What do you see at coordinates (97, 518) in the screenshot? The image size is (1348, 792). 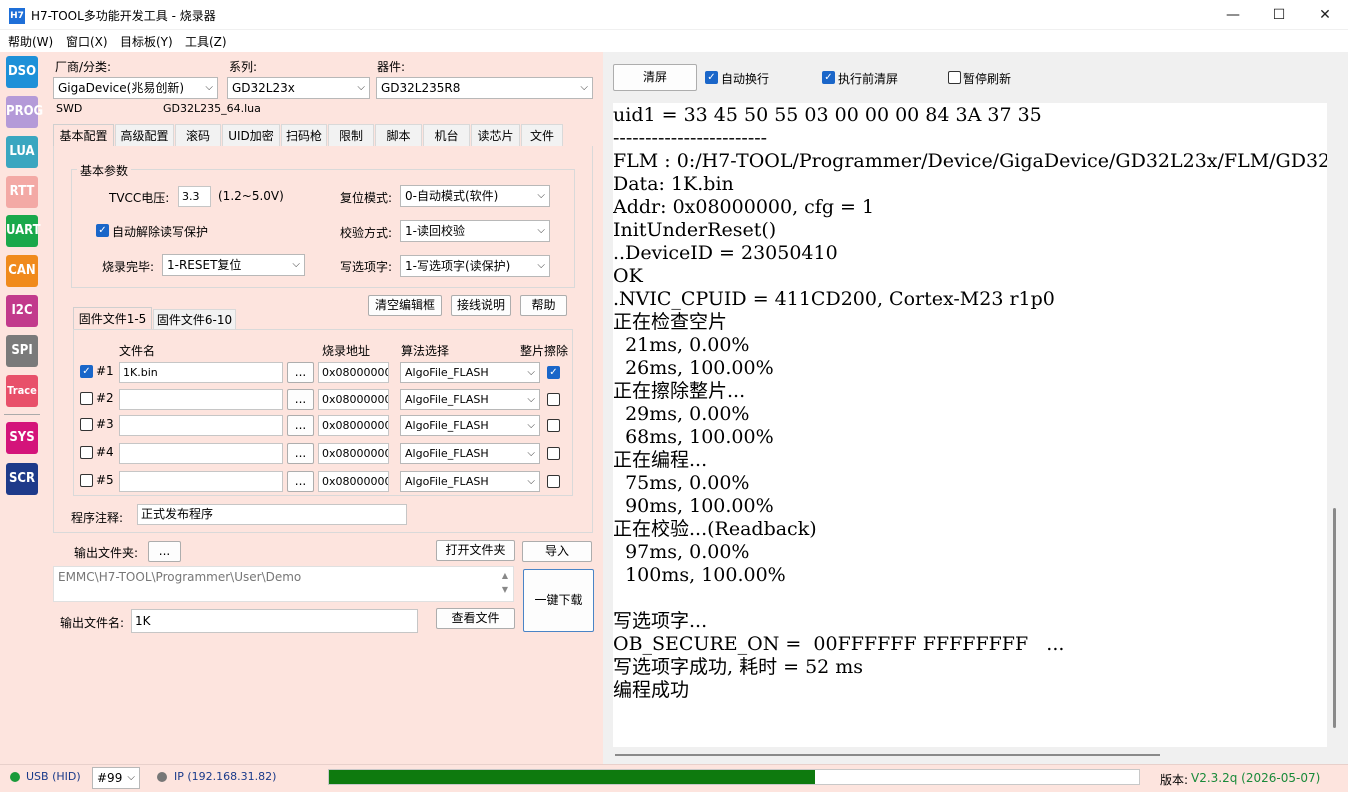 I see `comment-label: 程序注释:` at bounding box center [97, 518].